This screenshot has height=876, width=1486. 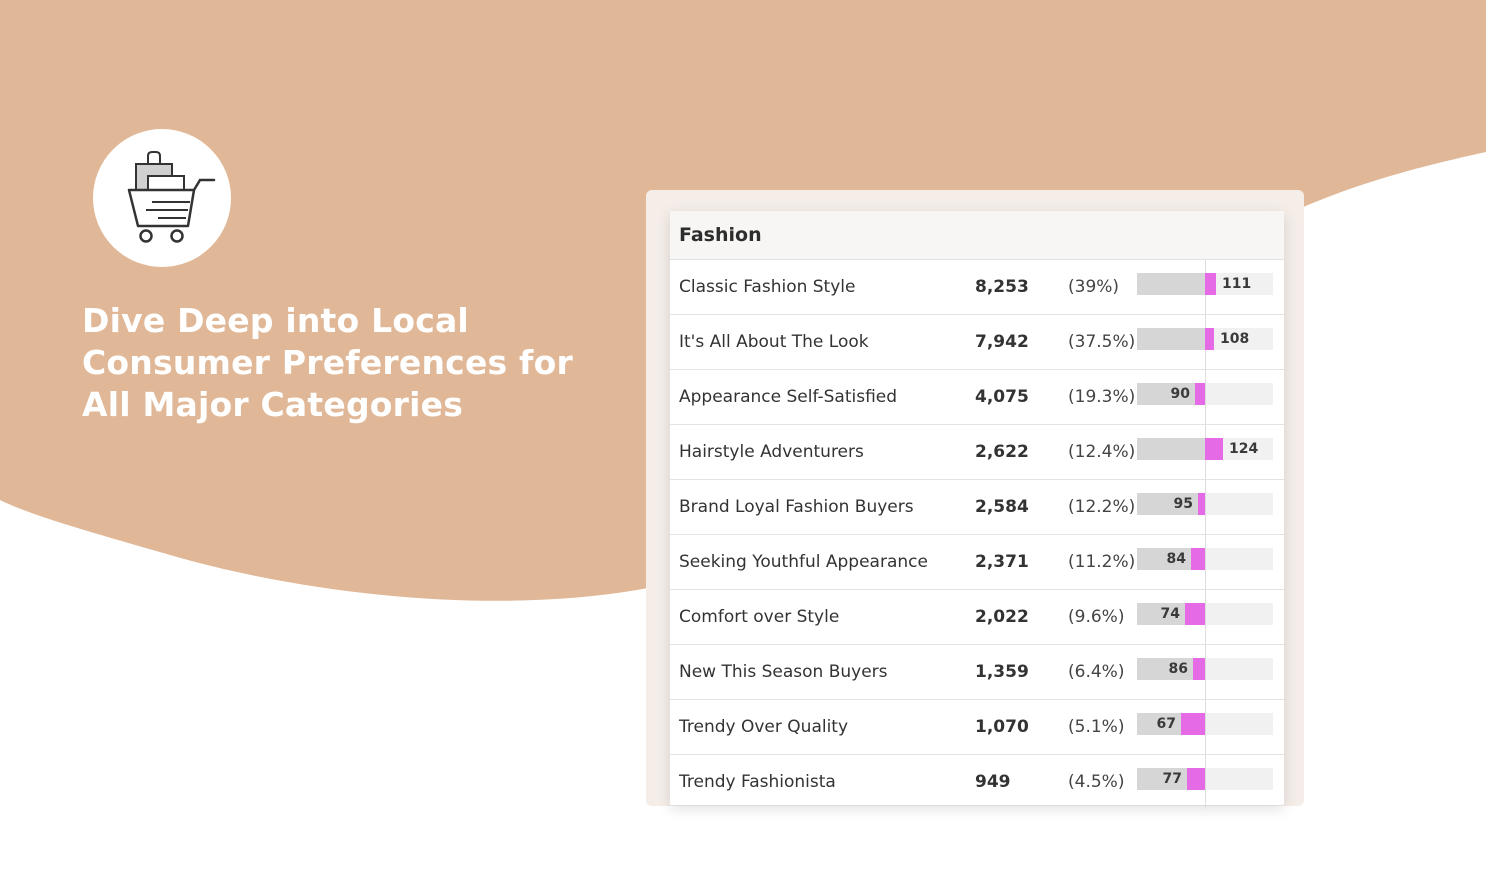 I want to click on index-value: 77, so click(x=1172, y=779).